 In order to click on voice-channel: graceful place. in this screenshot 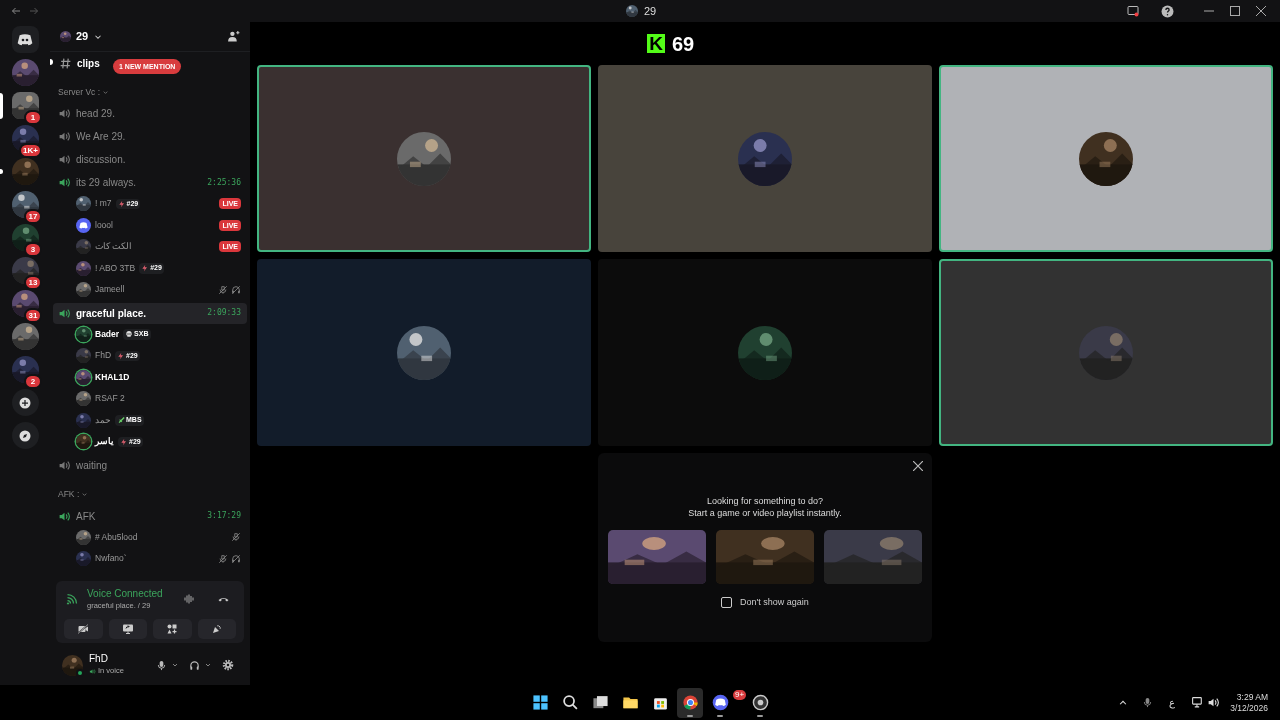, I will do `click(100, 313)`.